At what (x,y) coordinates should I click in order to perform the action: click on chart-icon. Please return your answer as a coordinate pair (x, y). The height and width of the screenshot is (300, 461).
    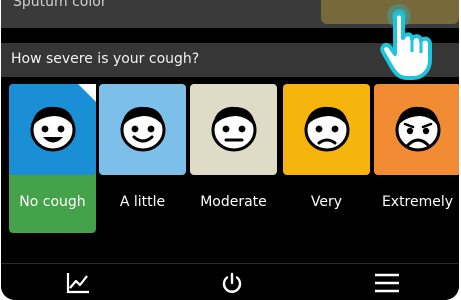
    Looking at the image, I should click on (77, 282).